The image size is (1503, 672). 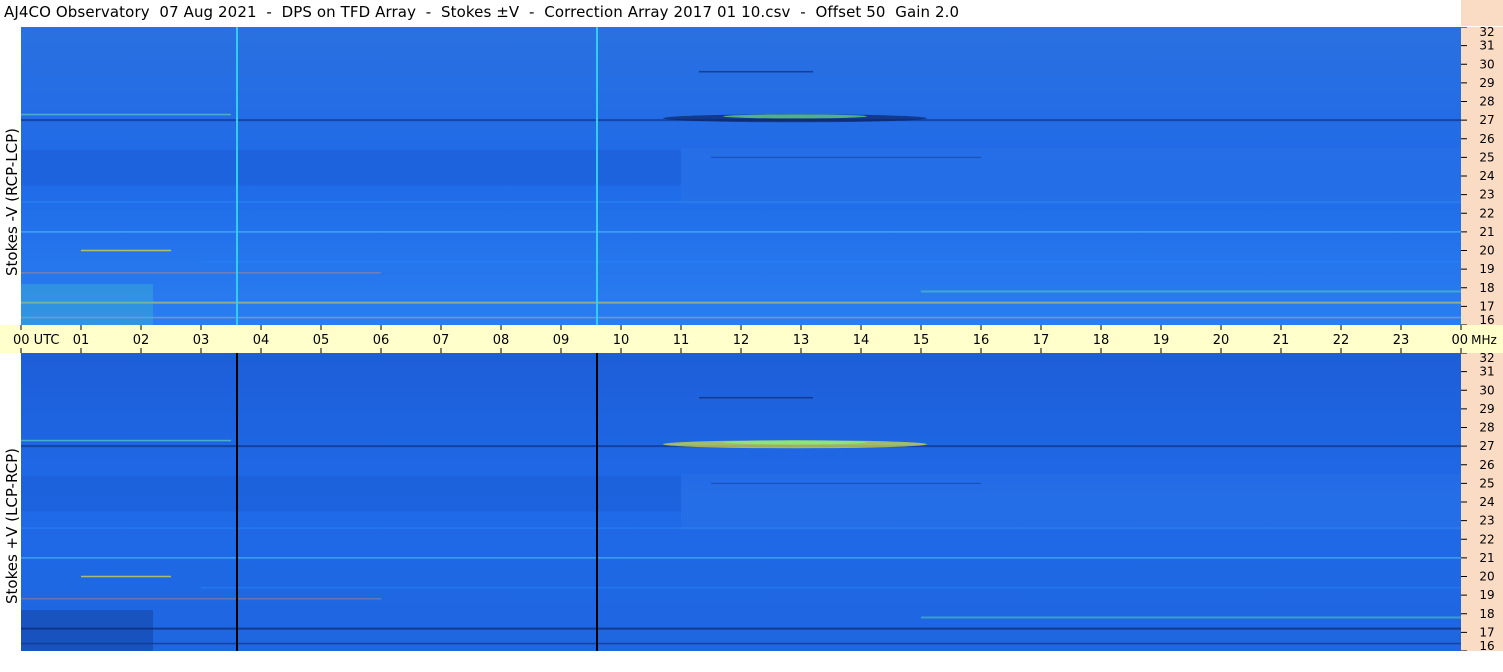 I want to click on top-panel-ylabel: Stokes -V (RCP-LCP), so click(x=12, y=202).